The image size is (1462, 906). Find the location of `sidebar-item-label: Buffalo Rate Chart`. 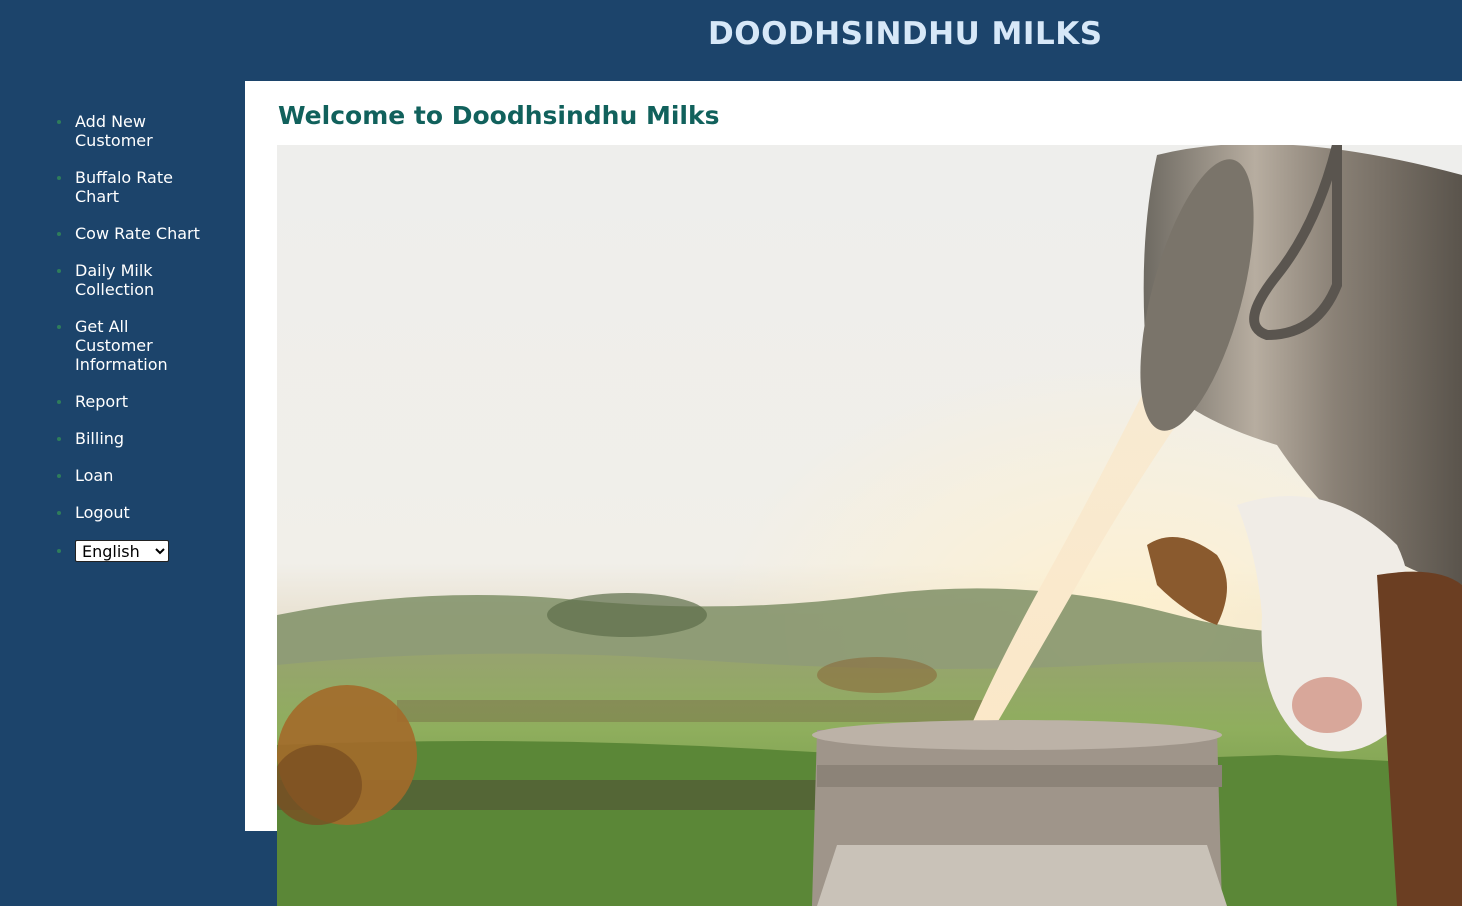

sidebar-item-label: Buffalo Rate Chart is located at coordinates (124, 187).